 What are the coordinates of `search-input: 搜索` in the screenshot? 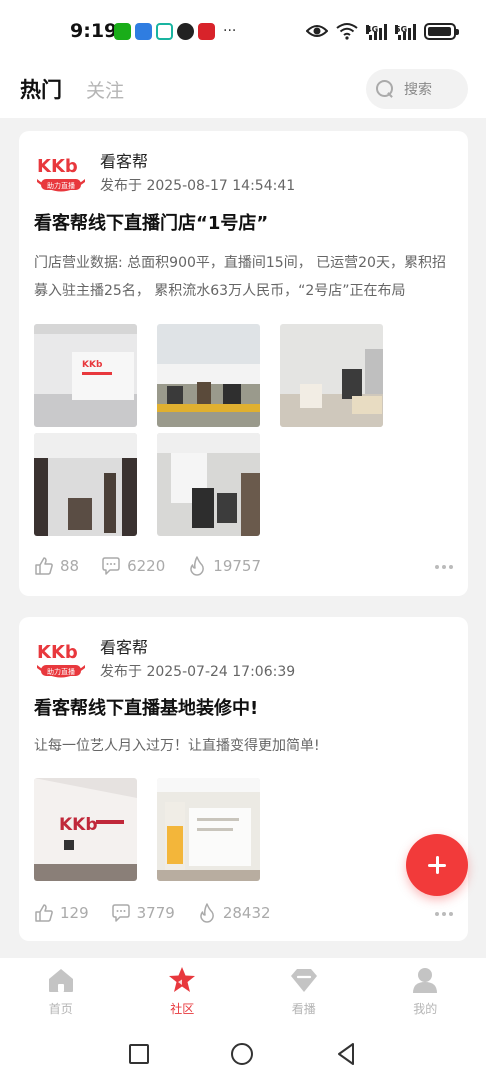 It's located at (417, 89).